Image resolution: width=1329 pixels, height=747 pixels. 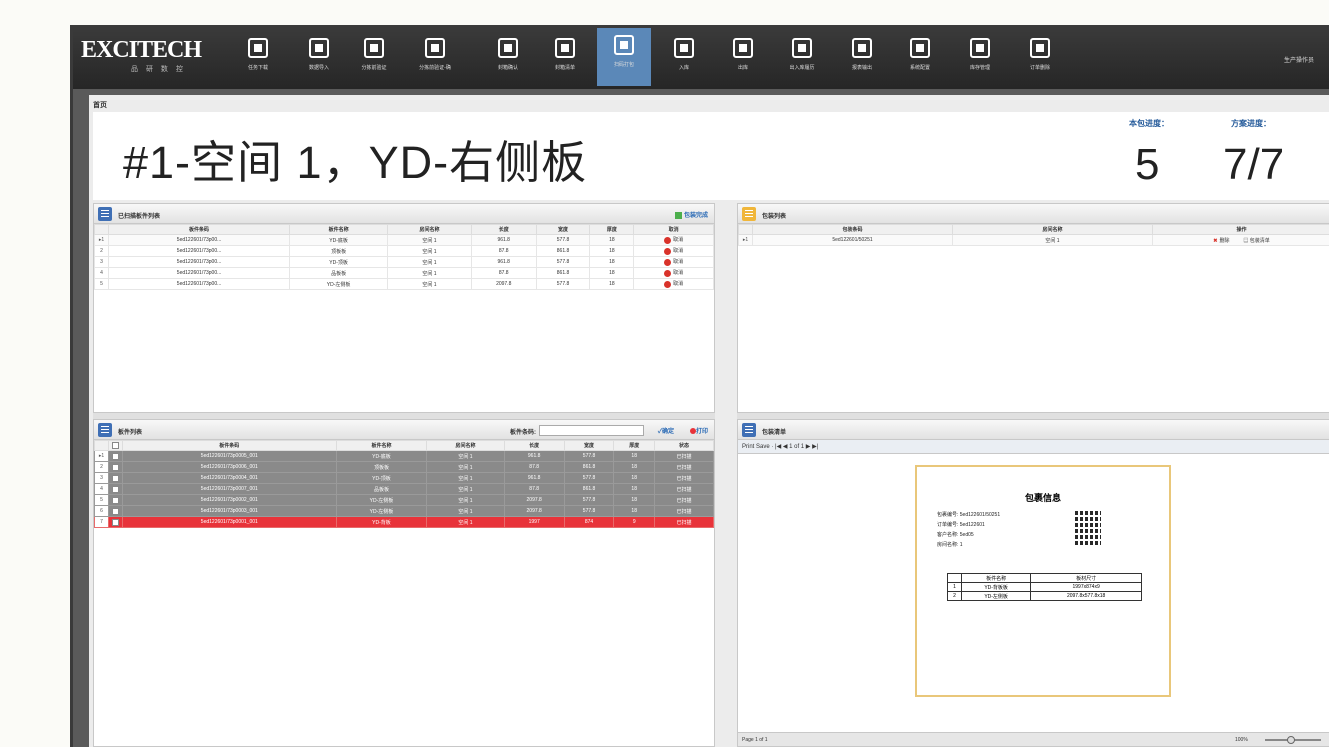 I want to click on toolbar-item-label: 封箱清单, so click(x=564, y=68).